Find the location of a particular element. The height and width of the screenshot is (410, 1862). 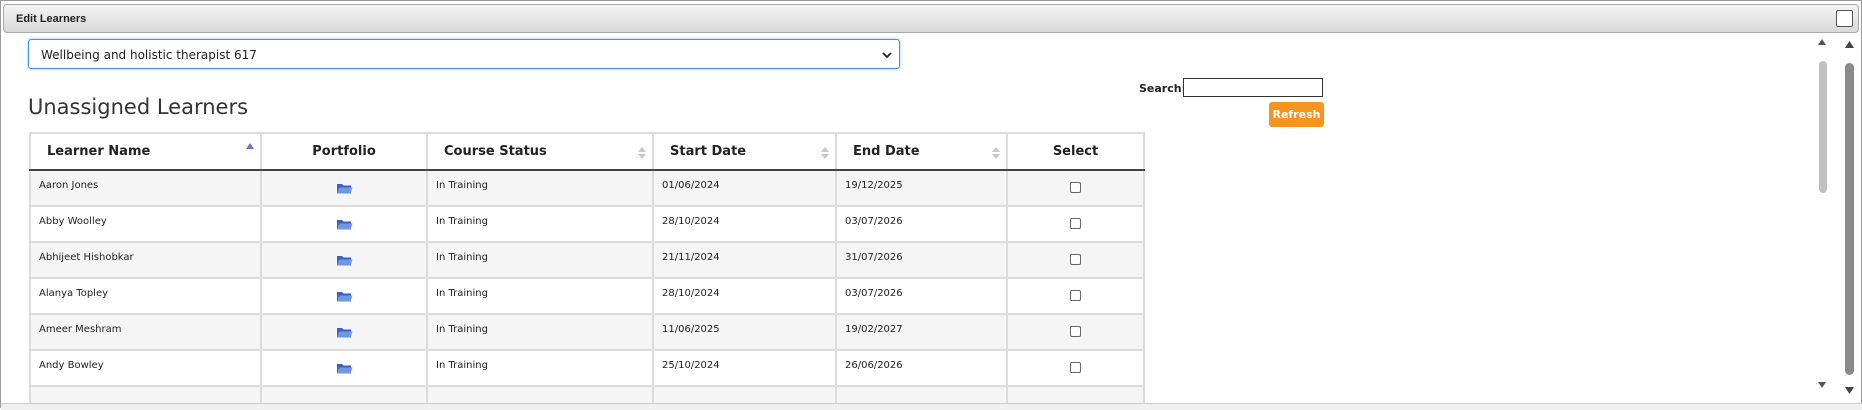

inner-scroll-thumb is located at coordinates (1823, 127).